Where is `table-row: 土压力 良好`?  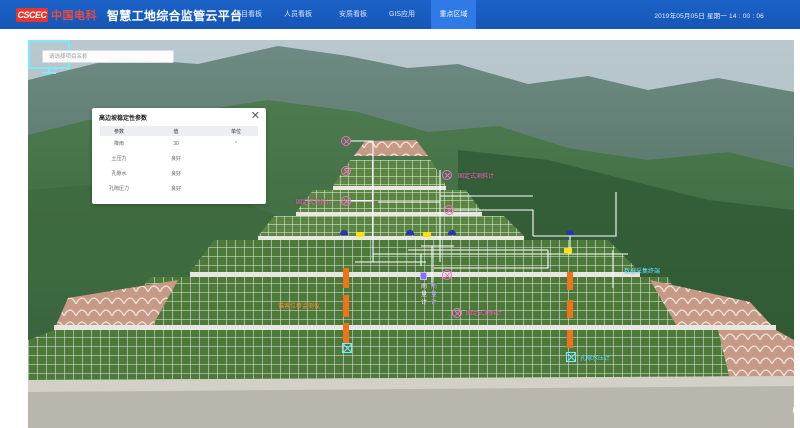 table-row: 土压力 良好 is located at coordinates (179, 158).